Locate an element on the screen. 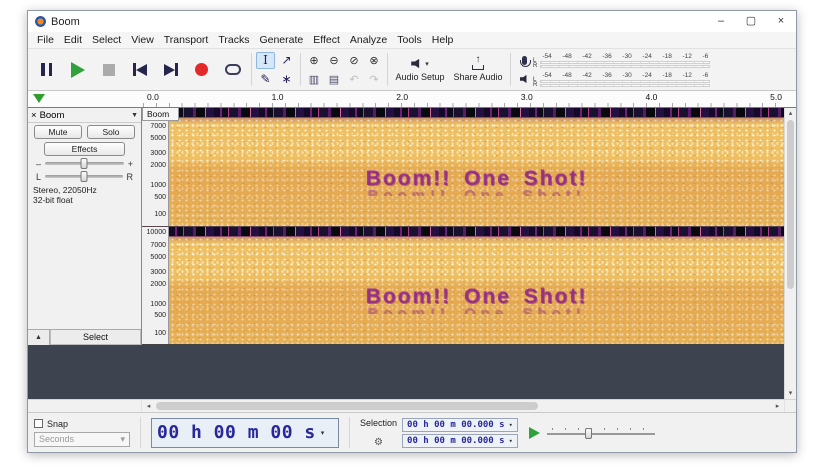  mute-button: Mute is located at coordinates (58, 132).